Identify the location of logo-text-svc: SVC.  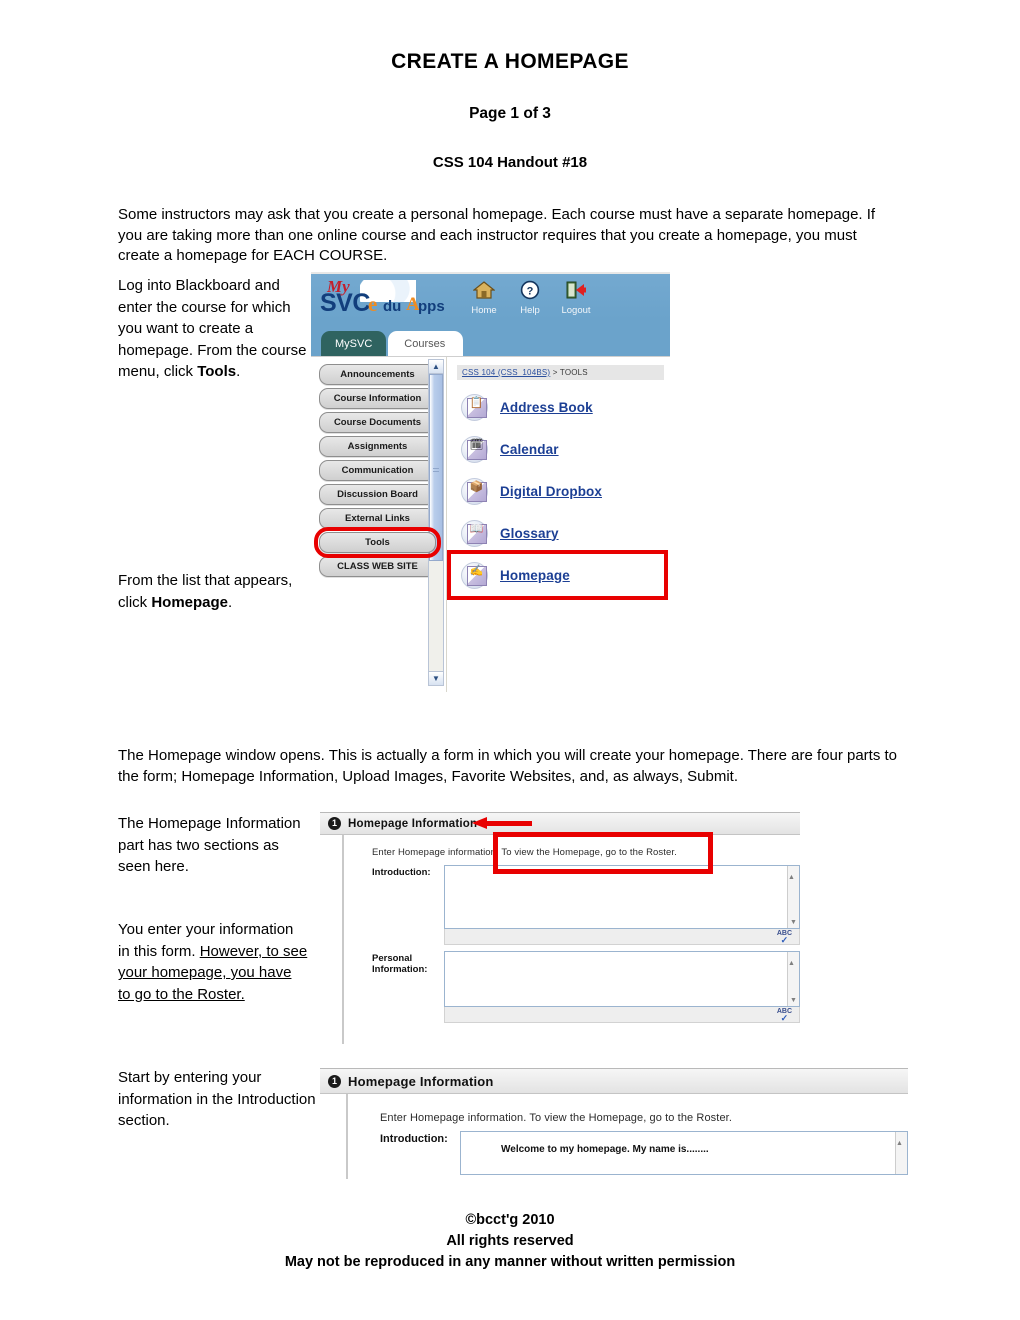
(345, 303).